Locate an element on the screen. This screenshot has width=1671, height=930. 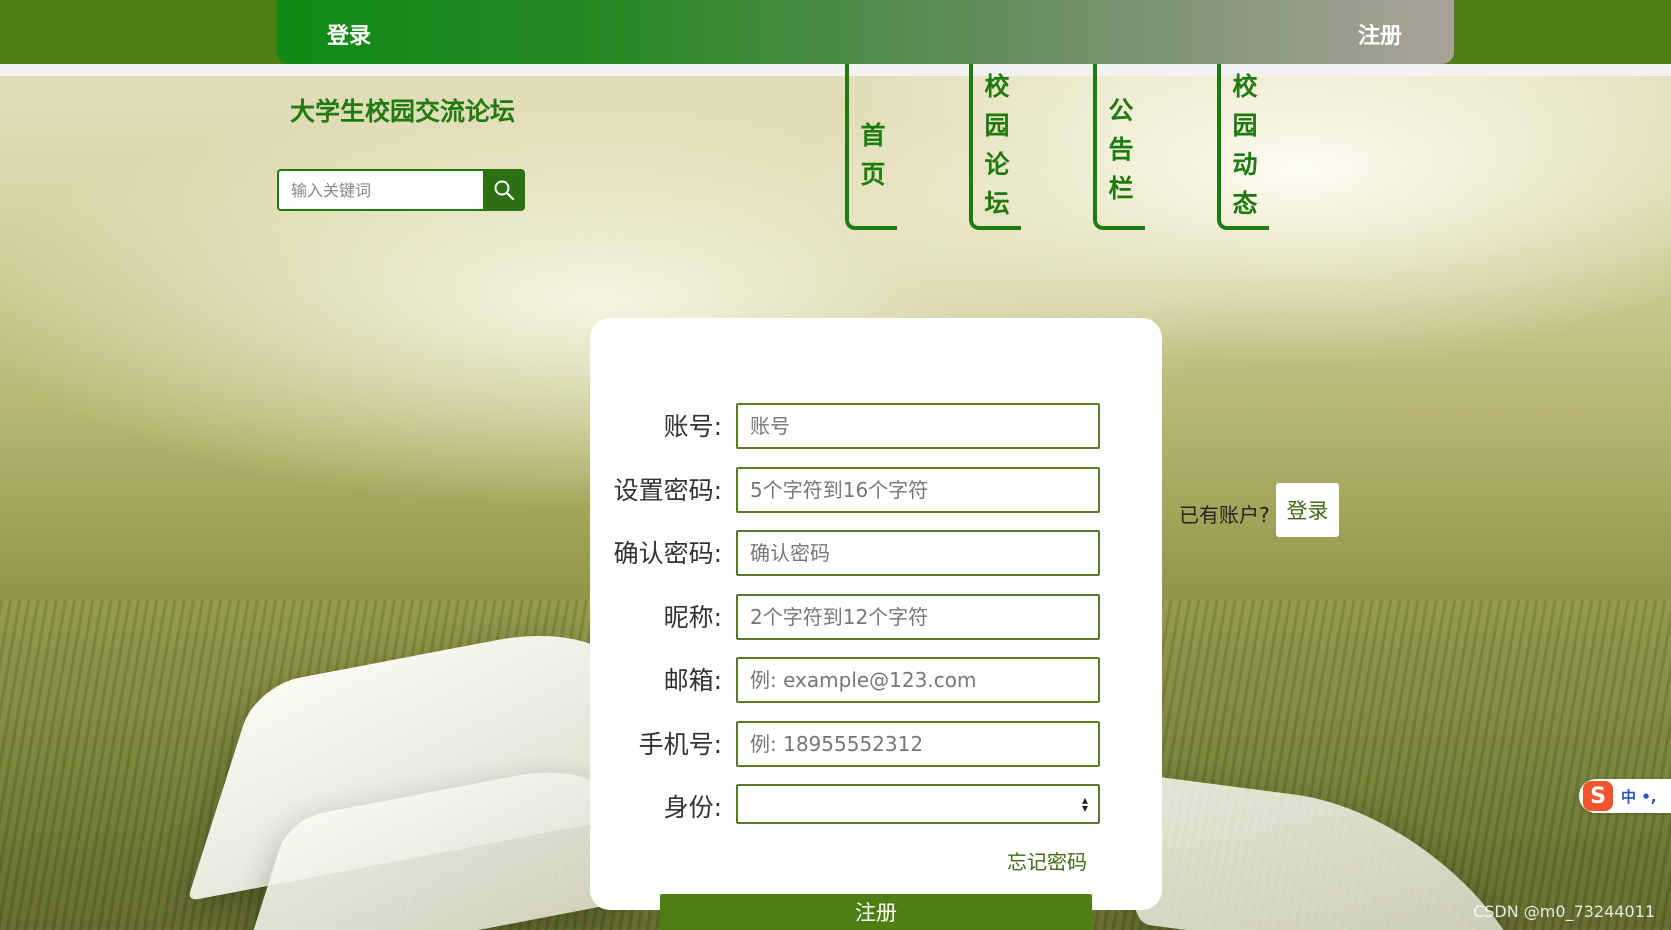
nav-item-home: 首 页 is located at coordinates (871, 147).